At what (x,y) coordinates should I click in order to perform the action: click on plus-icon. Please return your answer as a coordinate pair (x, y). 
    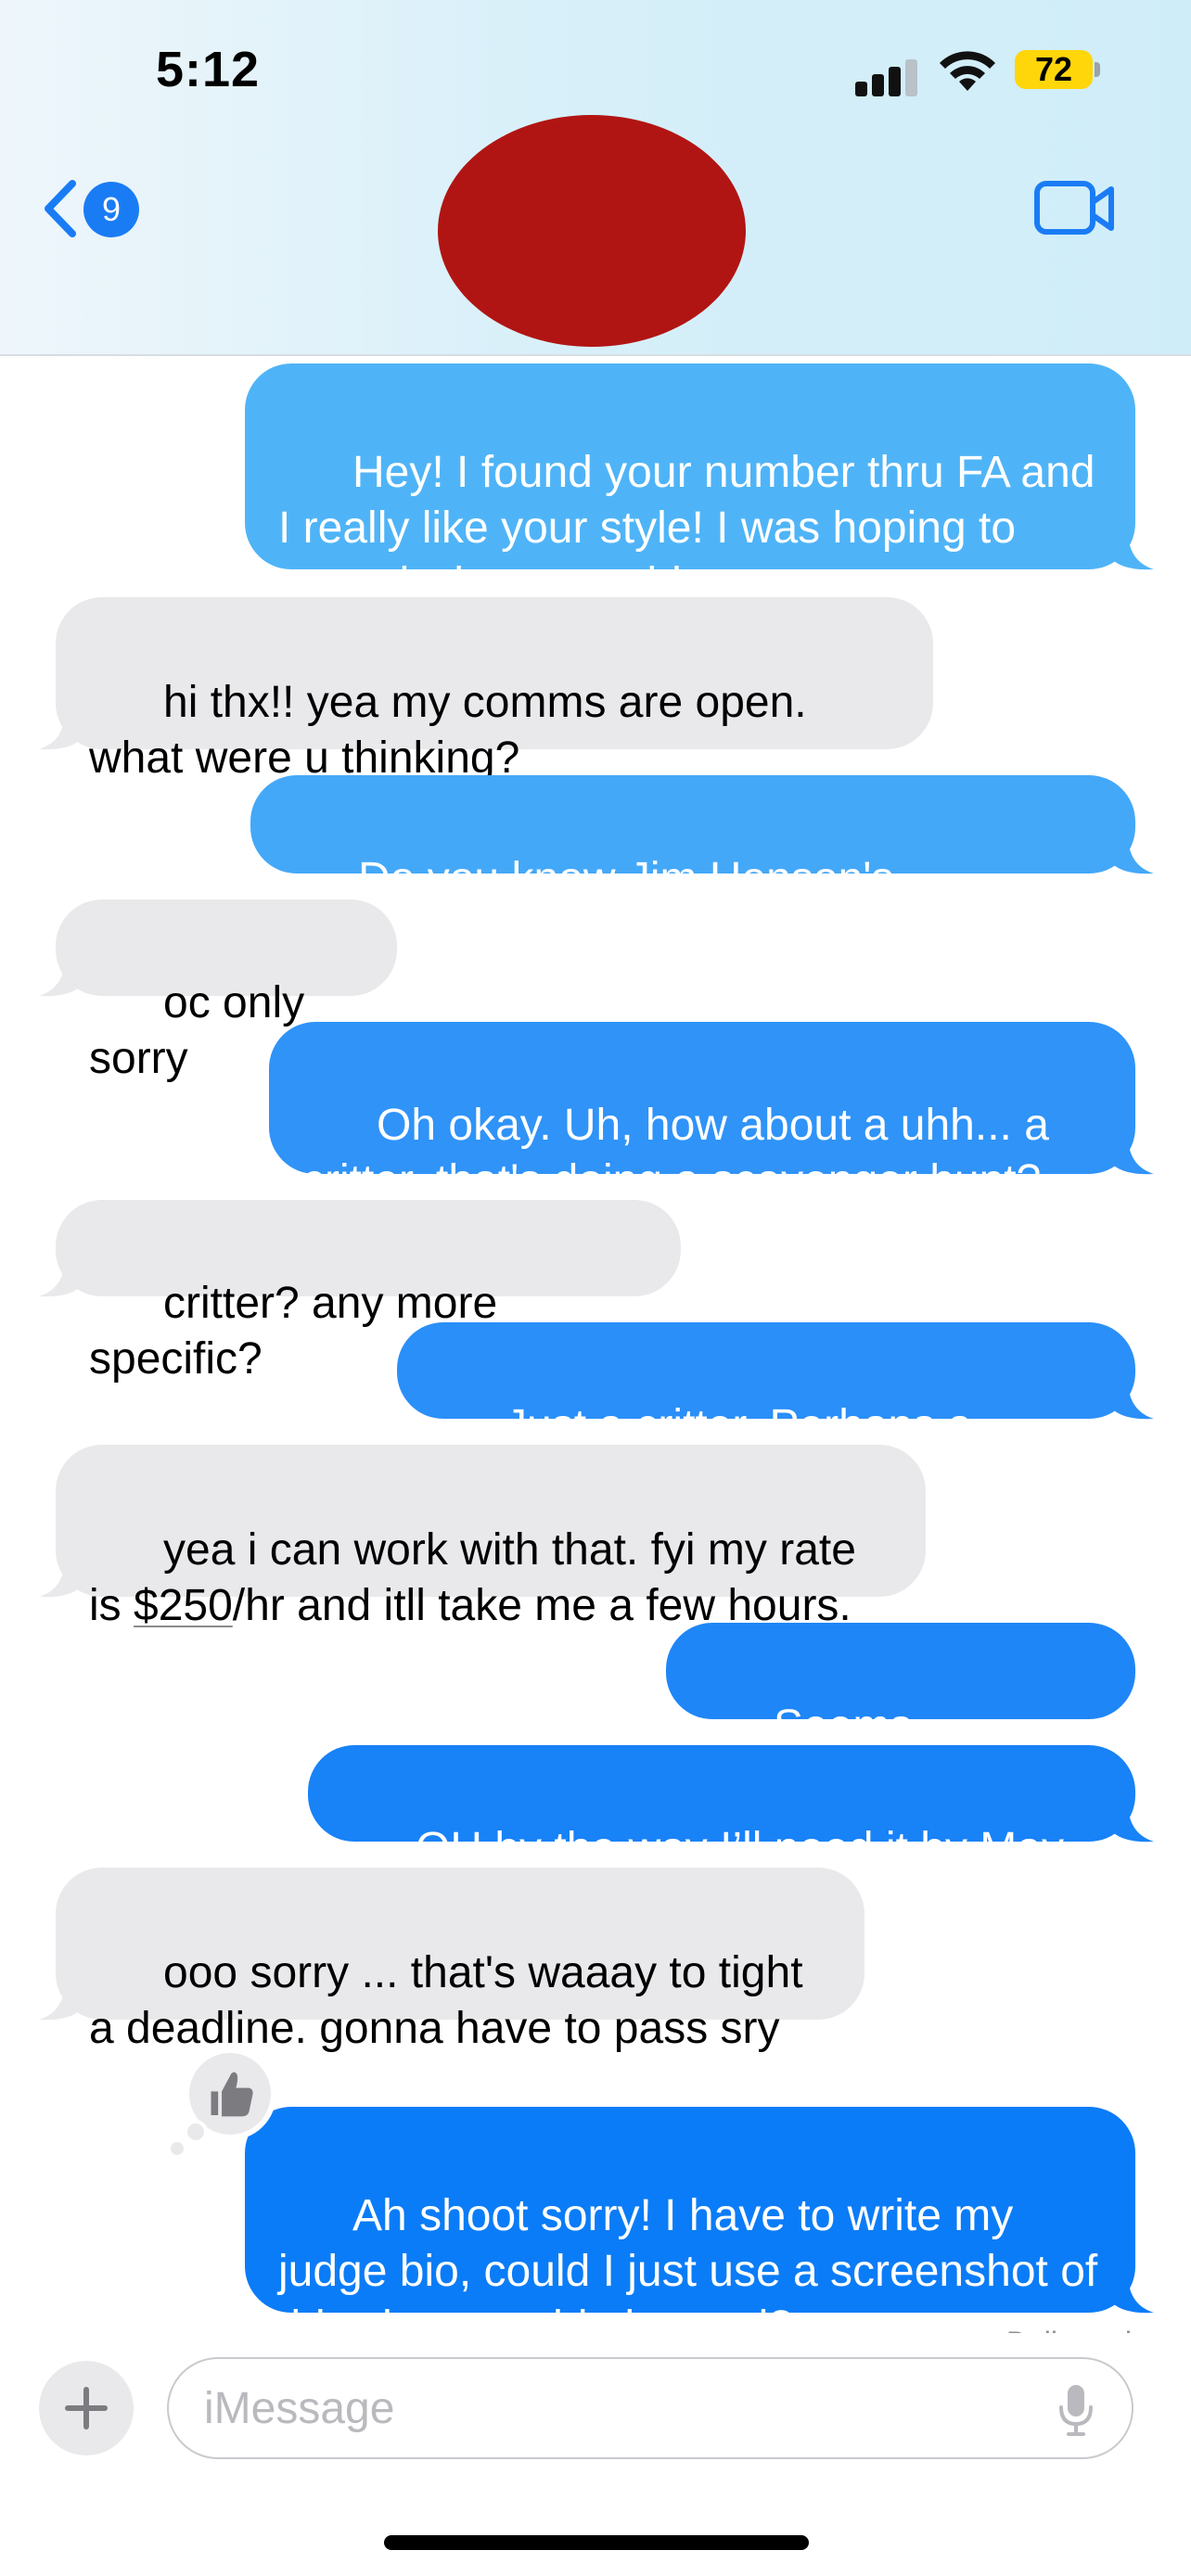
    Looking at the image, I should click on (86, 2408).